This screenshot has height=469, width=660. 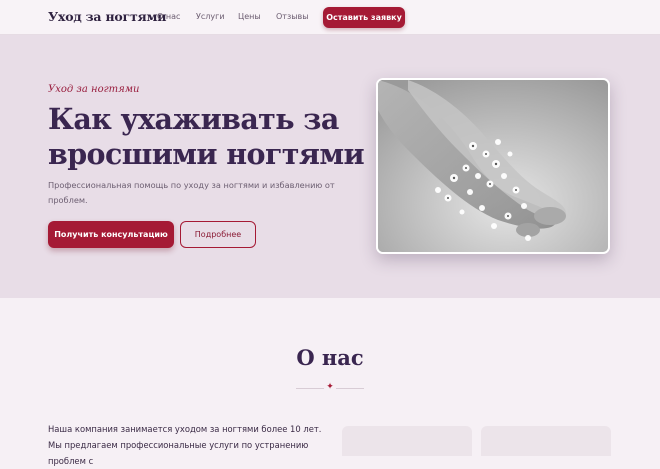 I want to click on feet-flowers-illustration, so click(x=493, y=166).